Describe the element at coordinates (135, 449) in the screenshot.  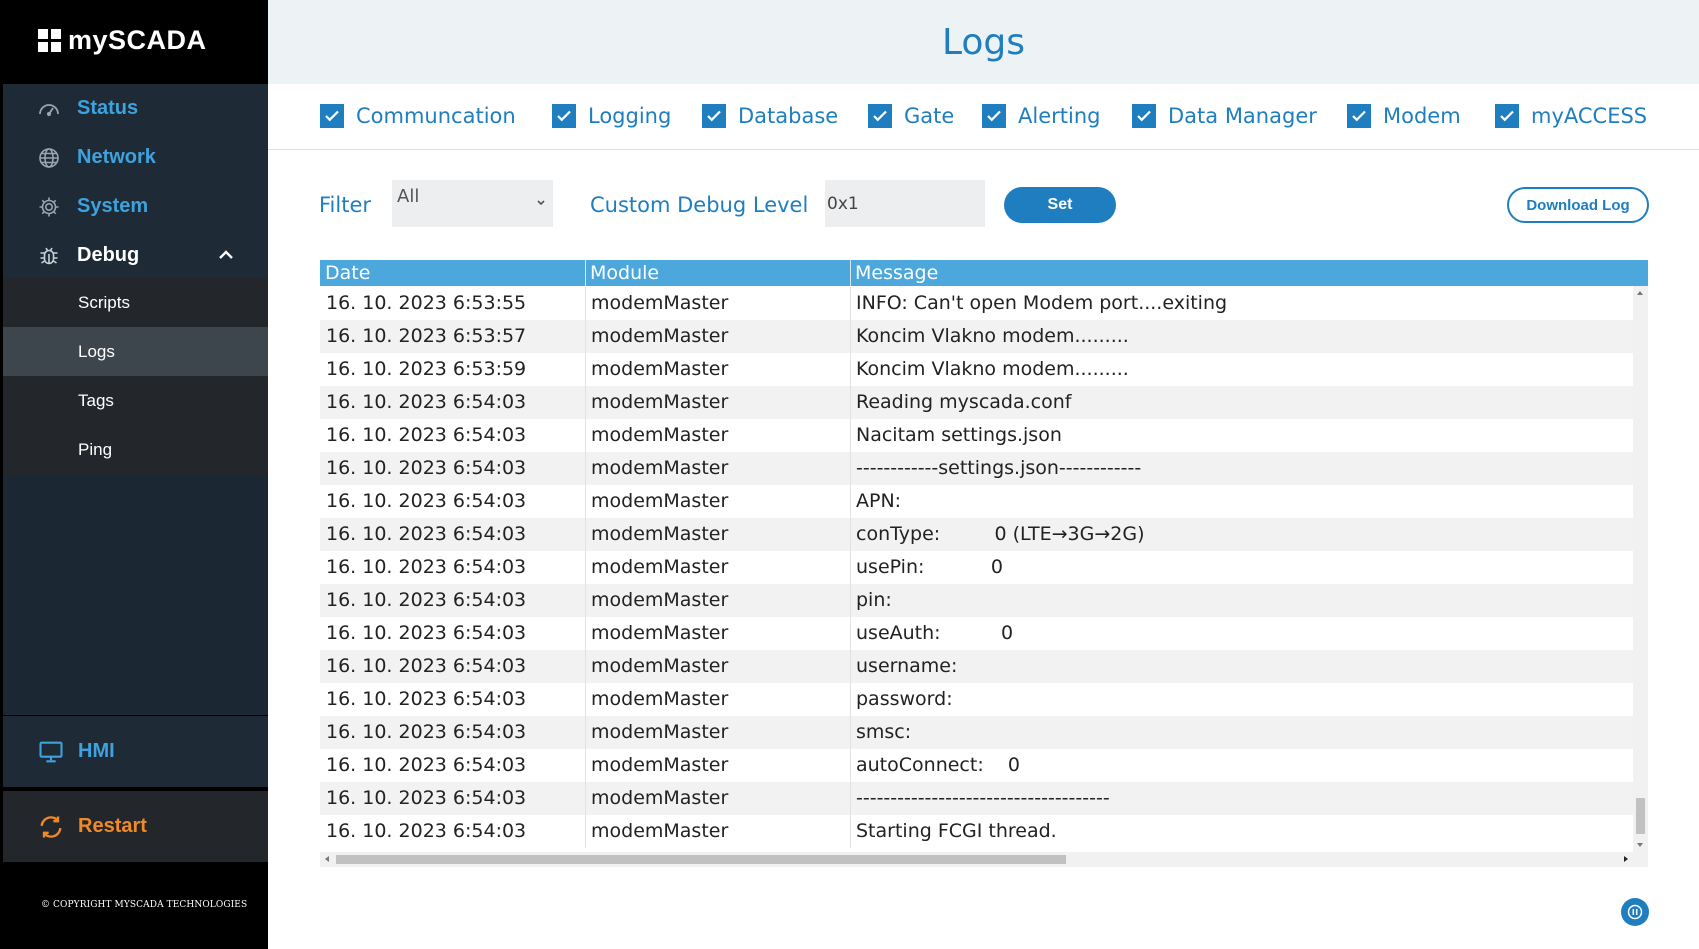
I see `sidebar-subitem-ping: Ping` at that location.